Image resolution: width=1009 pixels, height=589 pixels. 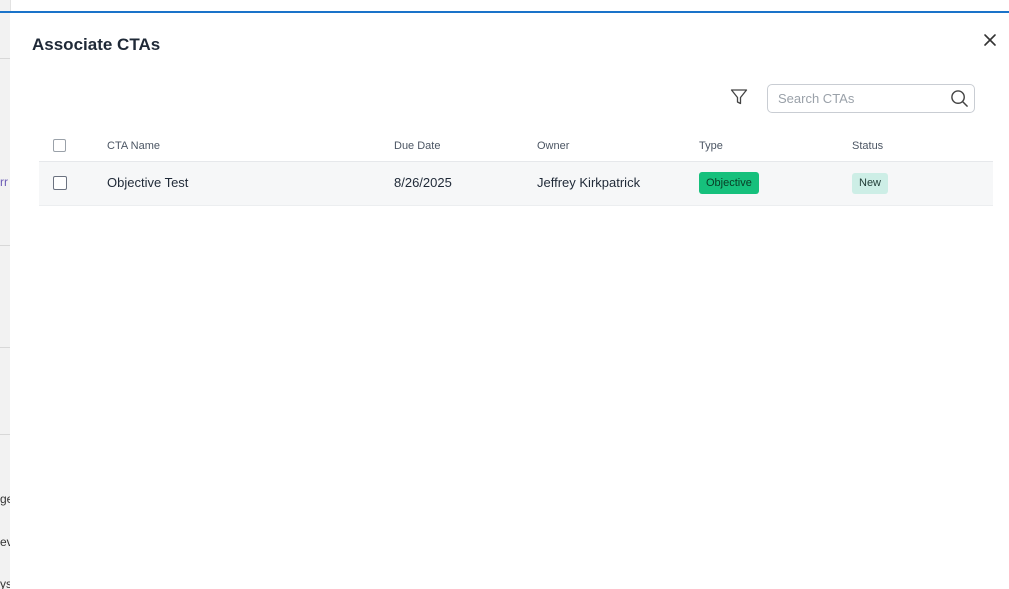 I want to click on filter-button, so click(x=739, y=97).